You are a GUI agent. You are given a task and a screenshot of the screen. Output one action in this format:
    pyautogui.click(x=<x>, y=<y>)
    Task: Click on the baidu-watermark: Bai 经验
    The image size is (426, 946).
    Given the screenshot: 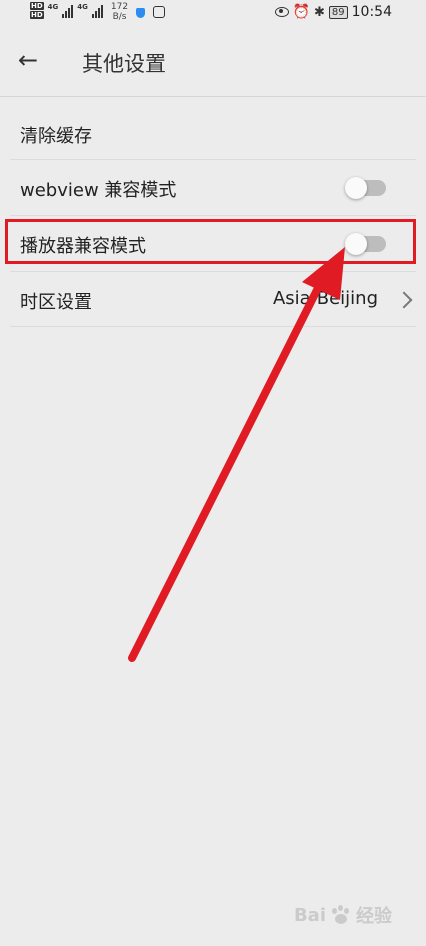 What is the action you would take?
    pyautogui.click(x=343, y=915)
    